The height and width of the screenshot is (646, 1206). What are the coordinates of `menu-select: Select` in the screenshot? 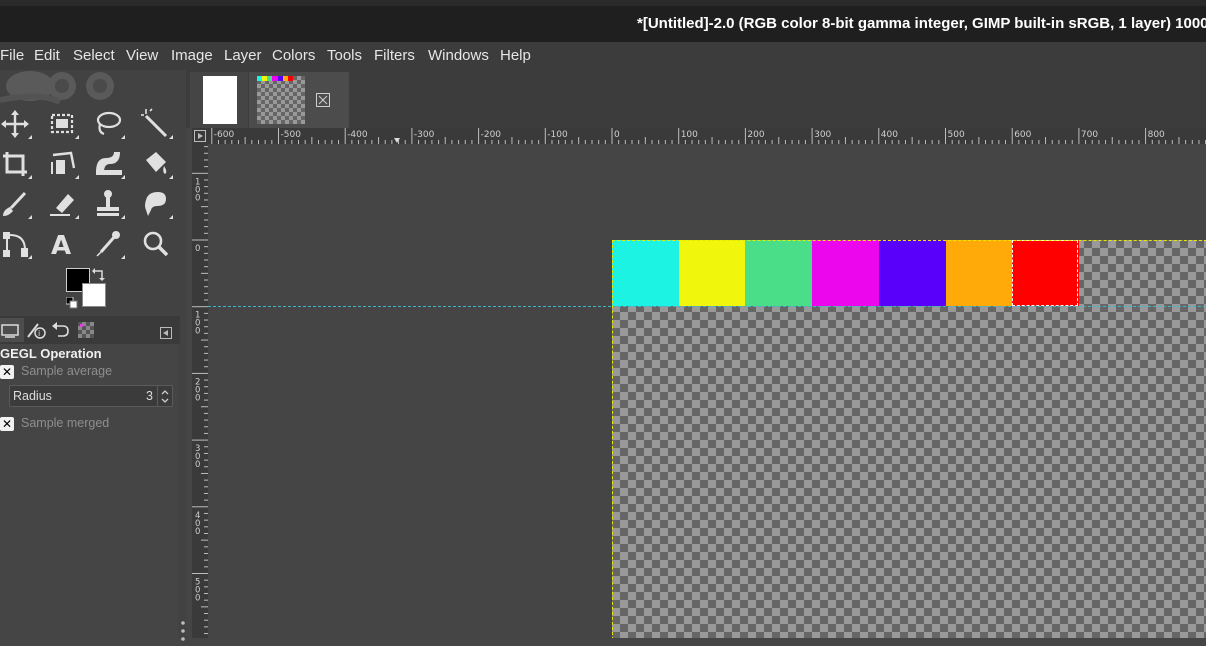 It's located at (94, 55).